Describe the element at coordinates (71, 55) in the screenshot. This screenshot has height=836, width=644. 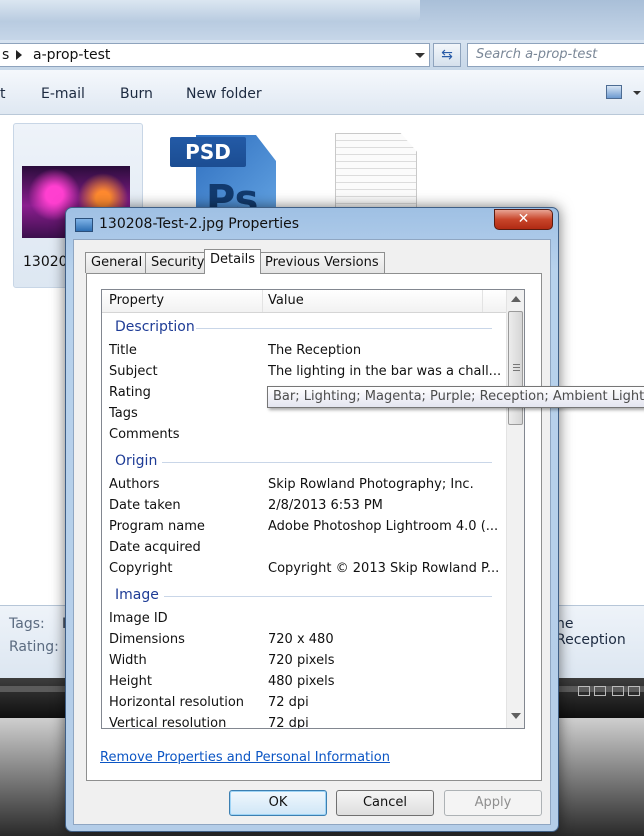
I see `breadcrumb-current-folder: a-prop-test` at that location.